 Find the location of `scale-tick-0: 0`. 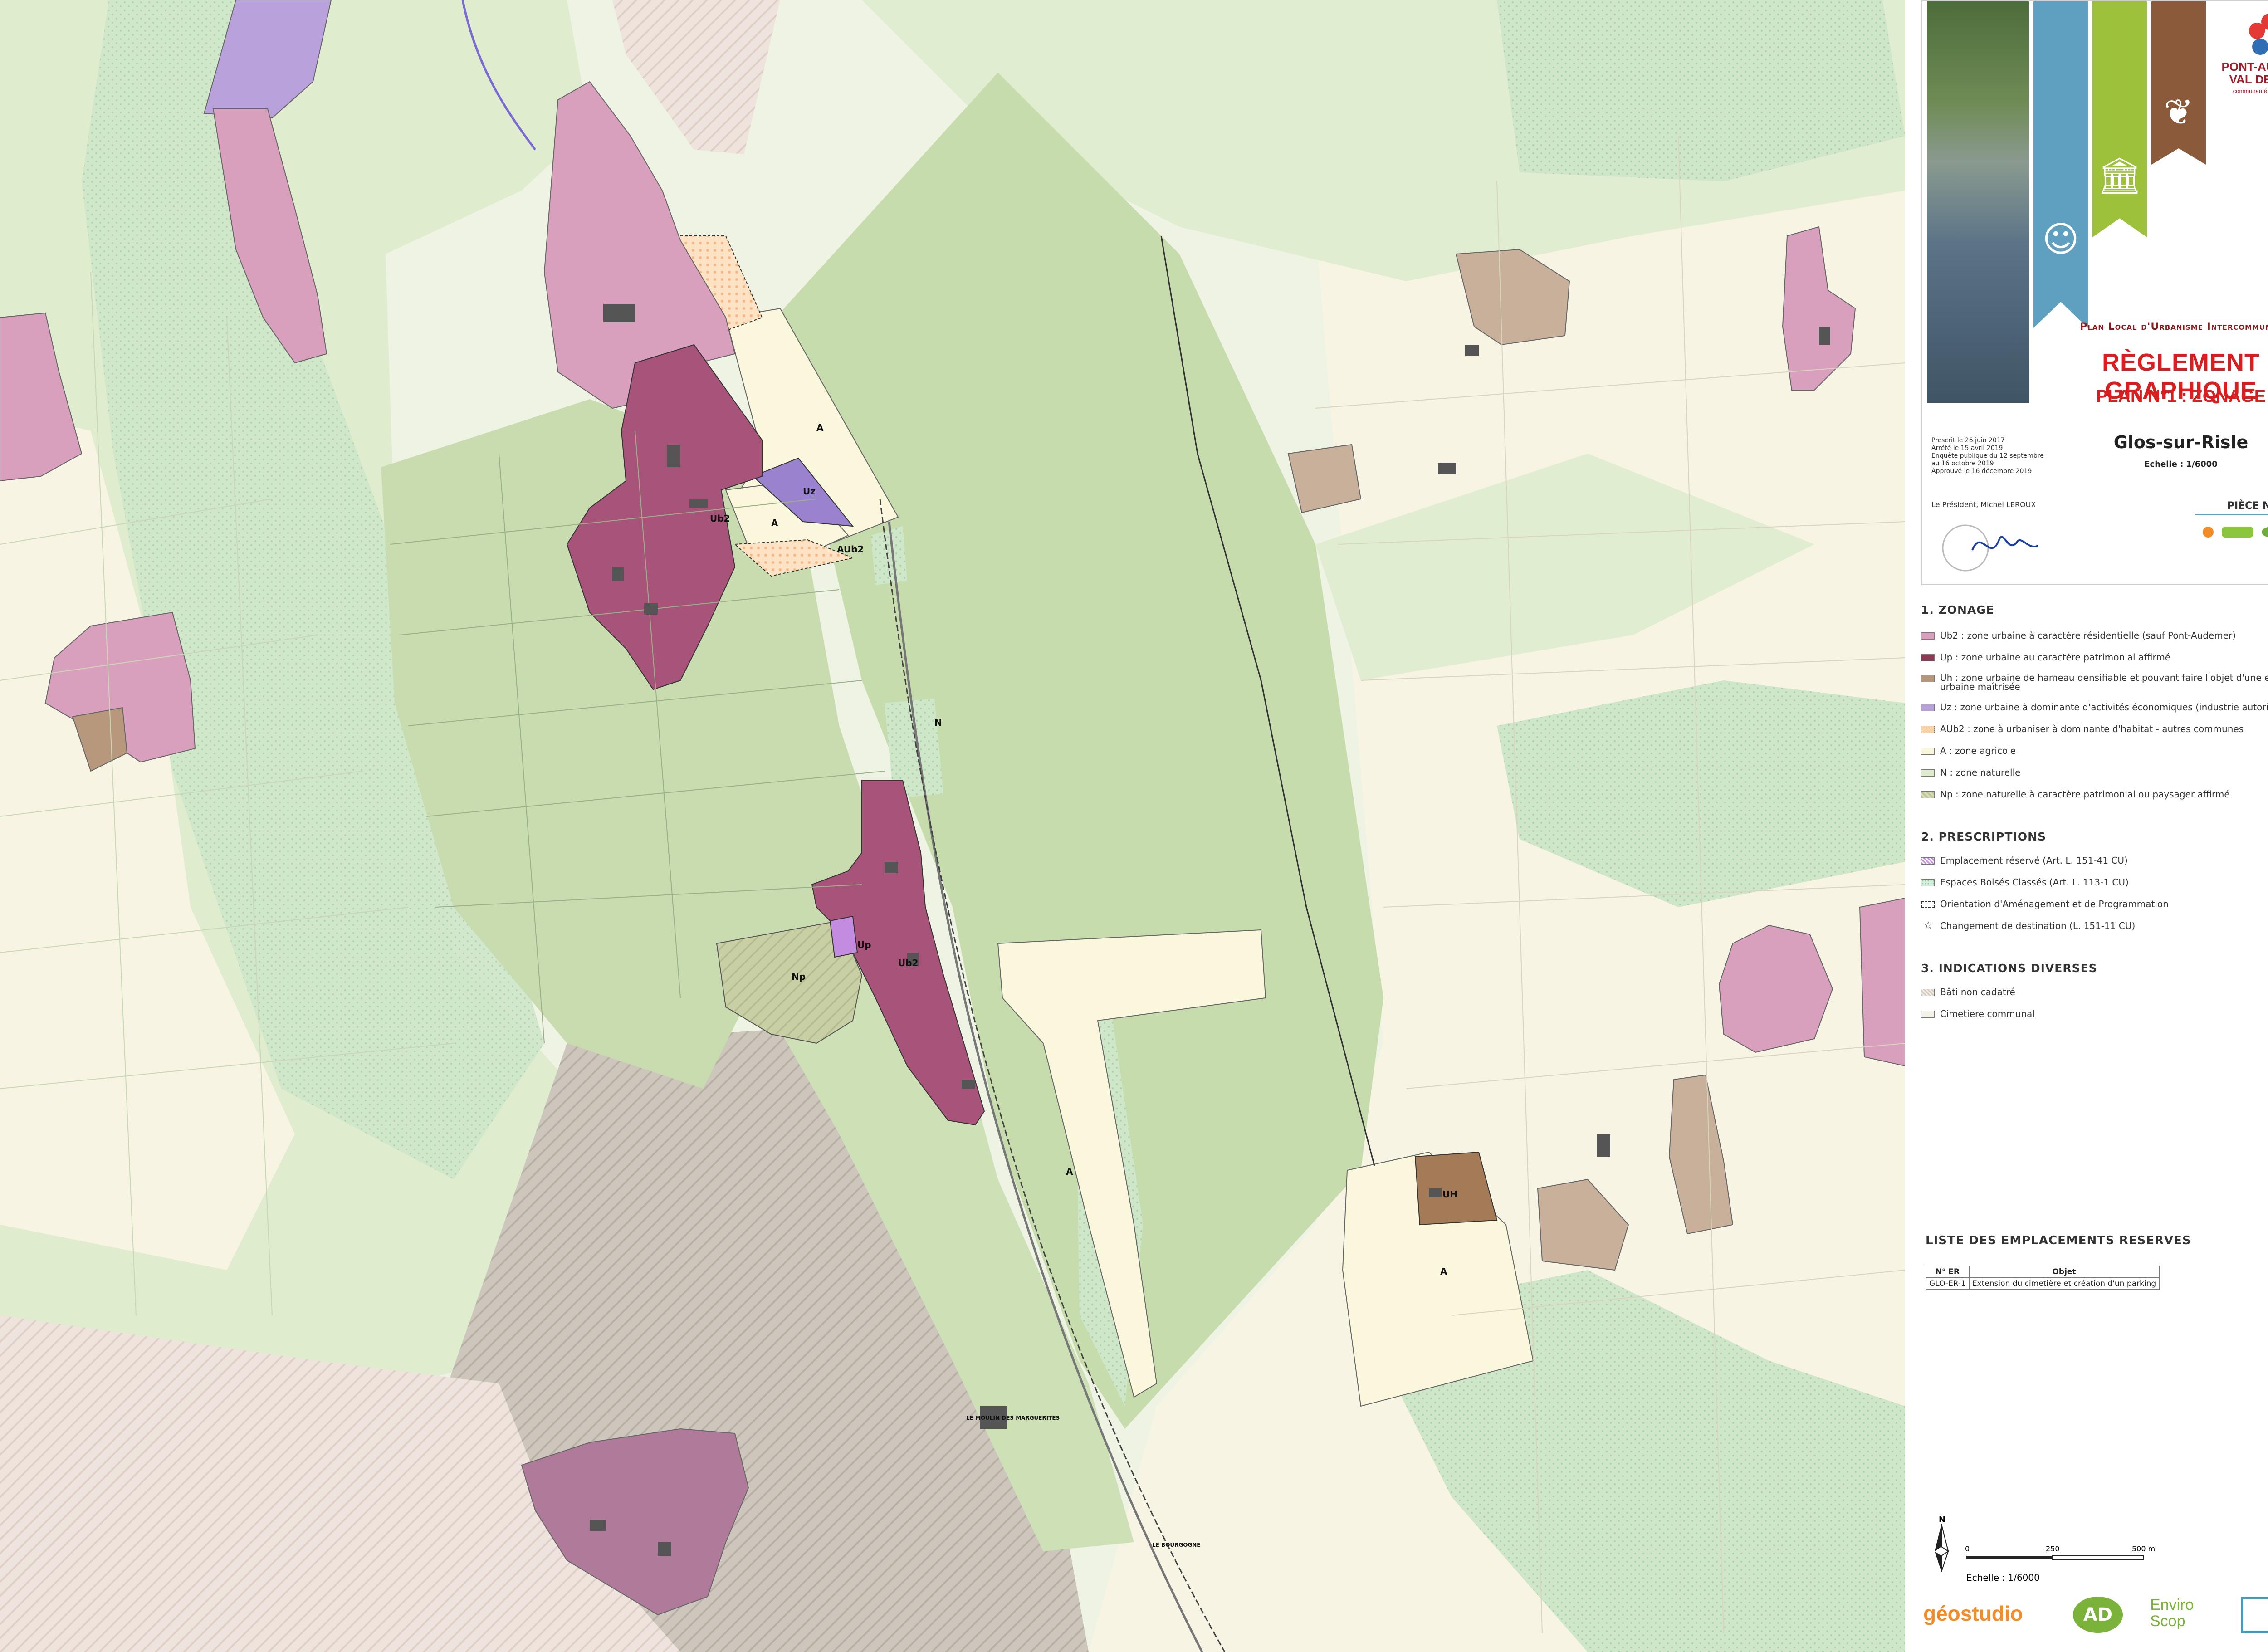

scale-tick-0: 0 is located at coordinates (1968, 1548).